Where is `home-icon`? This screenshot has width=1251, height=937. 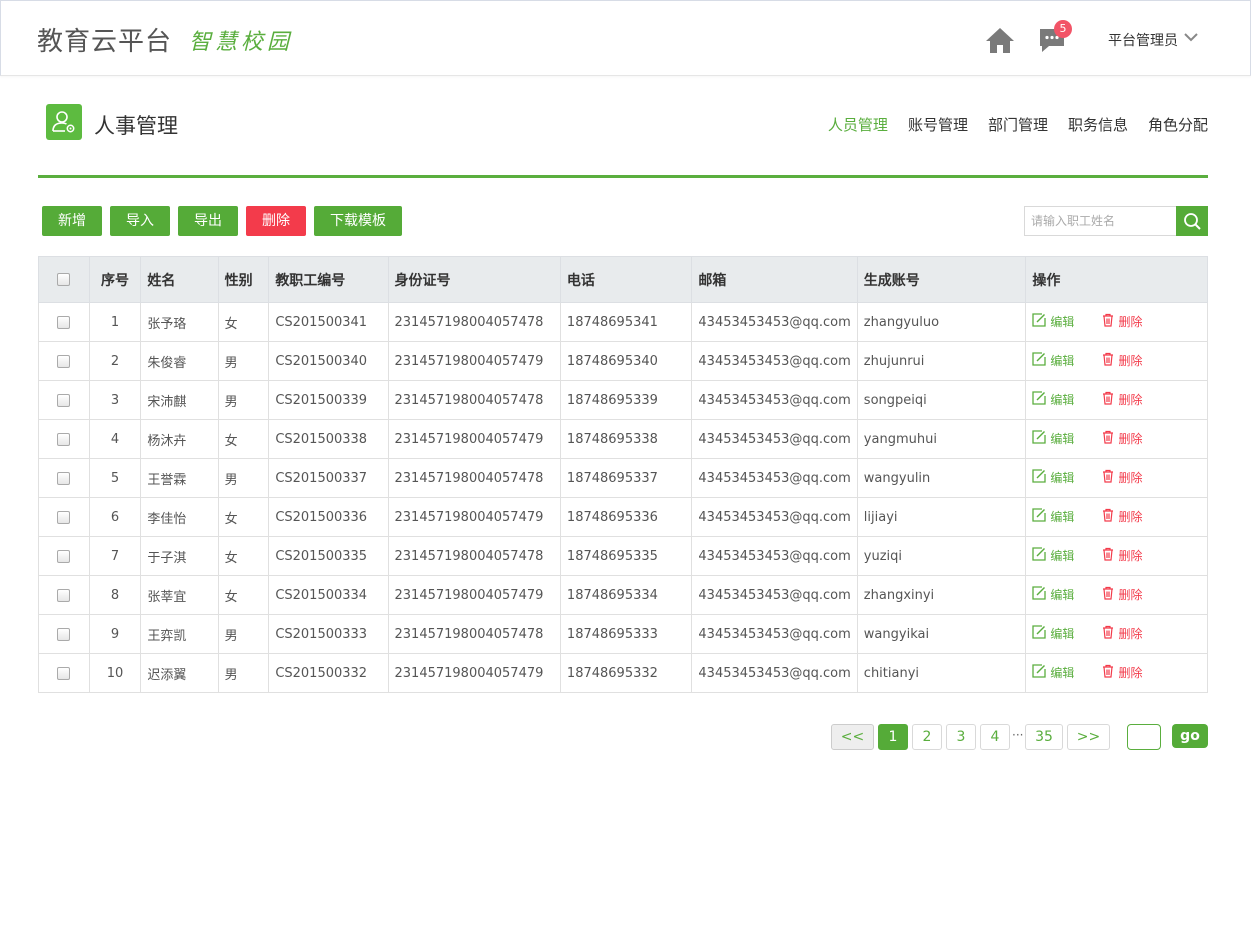
home-icon is located at coordinates (1000, 40).